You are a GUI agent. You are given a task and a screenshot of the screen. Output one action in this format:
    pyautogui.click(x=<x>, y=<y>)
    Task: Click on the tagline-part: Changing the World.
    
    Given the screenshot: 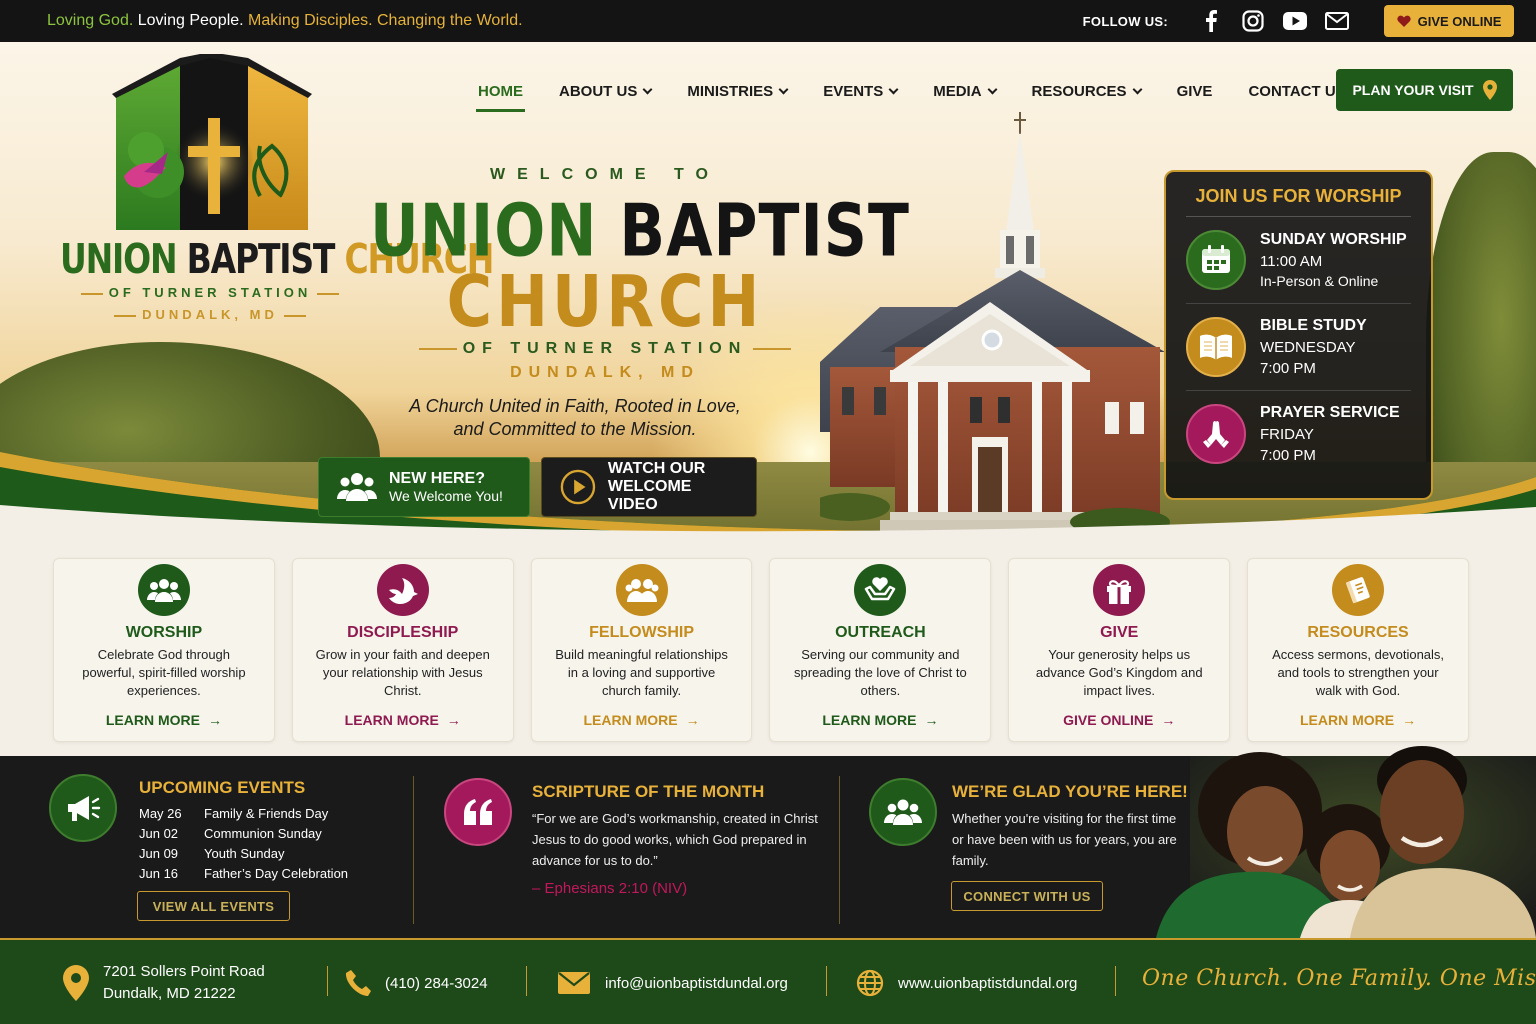 What is the action you would take?
    pyautogui.click(x=449, y=20)
    